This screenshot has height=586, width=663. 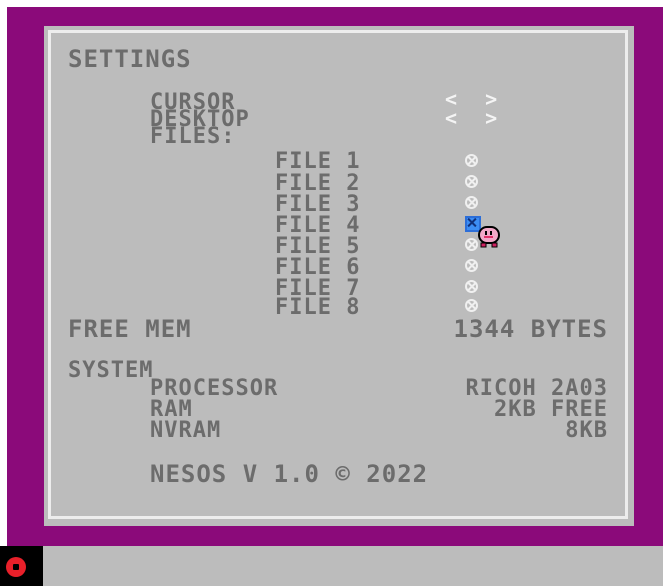 I want to click on file-2-checkbox, so click(x=471, y=181).